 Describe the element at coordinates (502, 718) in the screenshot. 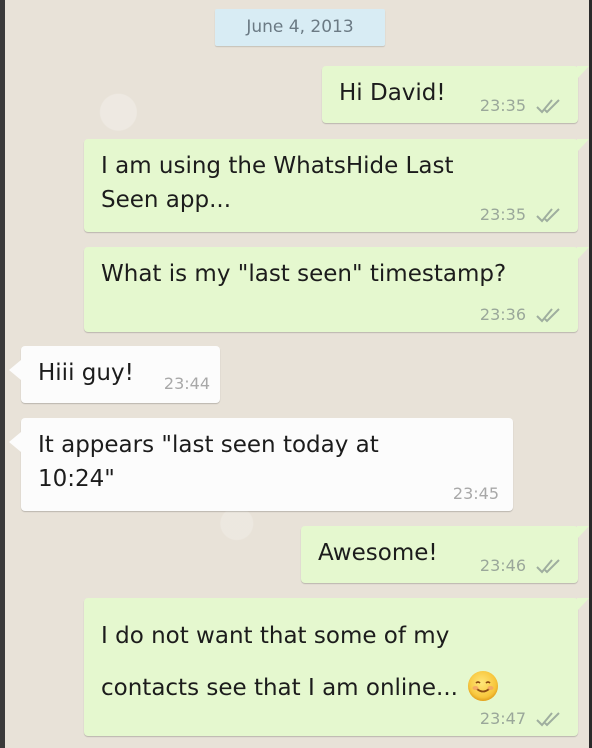

I see `message-time: 23:47` at that location.